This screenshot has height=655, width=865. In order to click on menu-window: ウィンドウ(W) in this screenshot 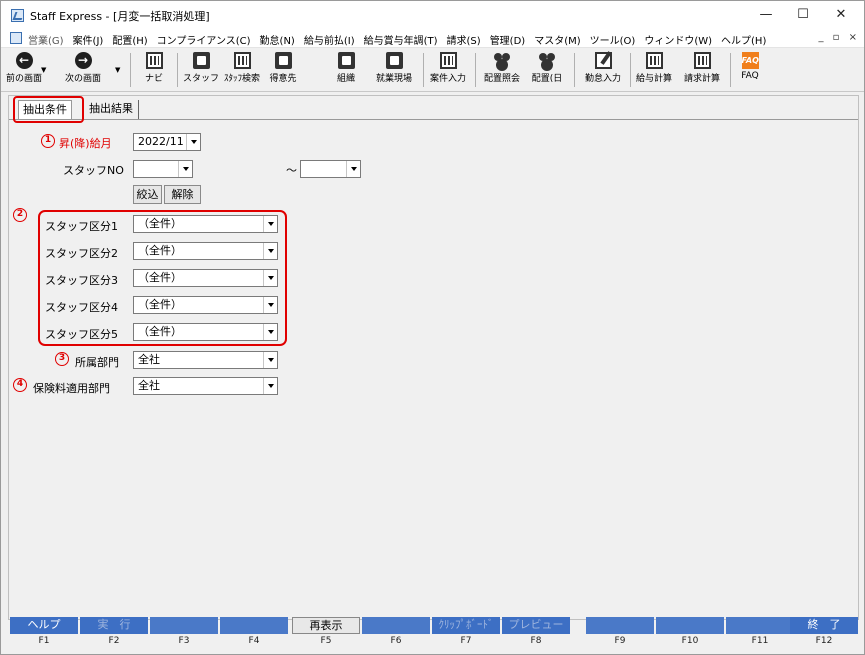, I will do `click(678, 39)`.